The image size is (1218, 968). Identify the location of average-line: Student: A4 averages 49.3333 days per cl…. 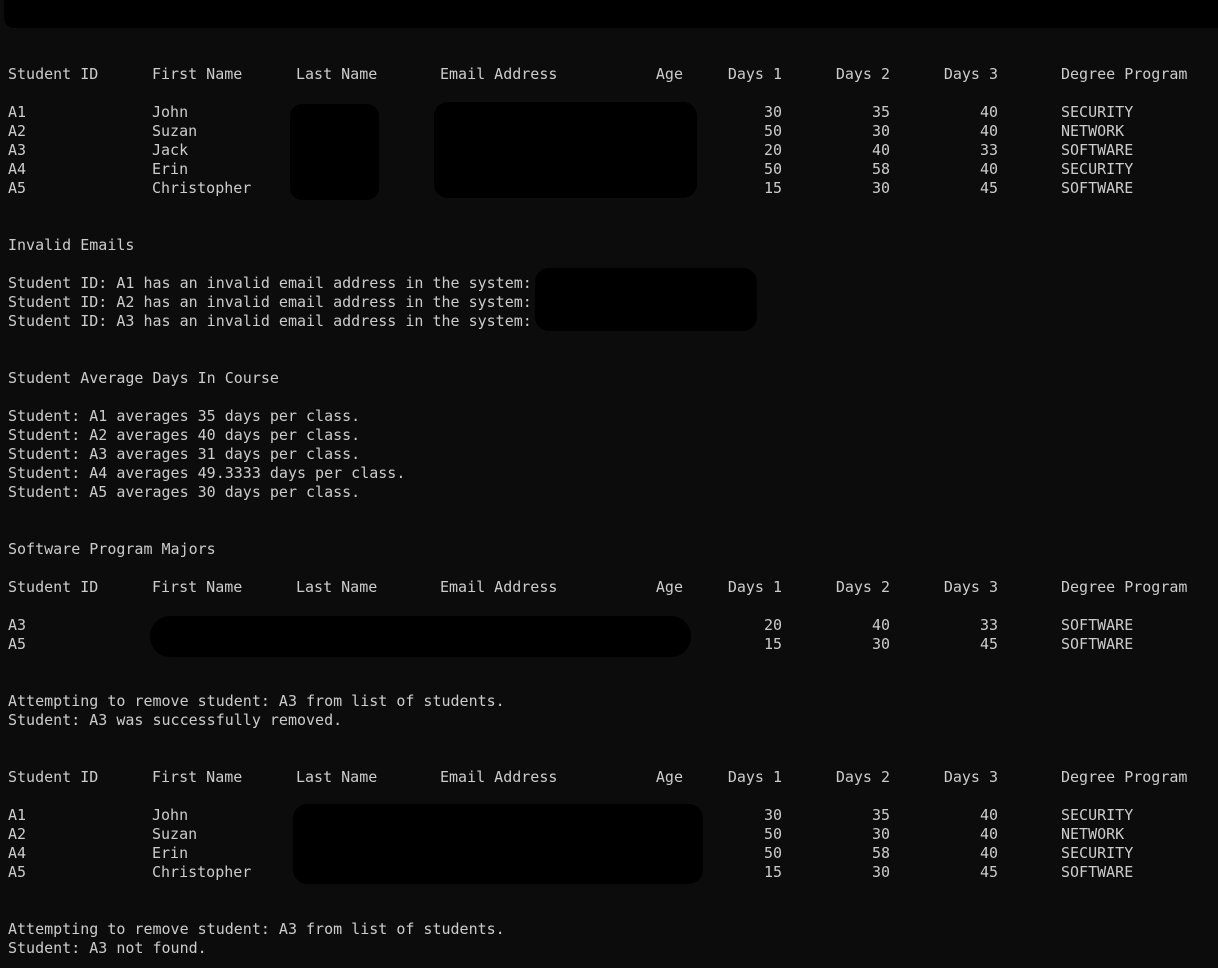
(207, 473).